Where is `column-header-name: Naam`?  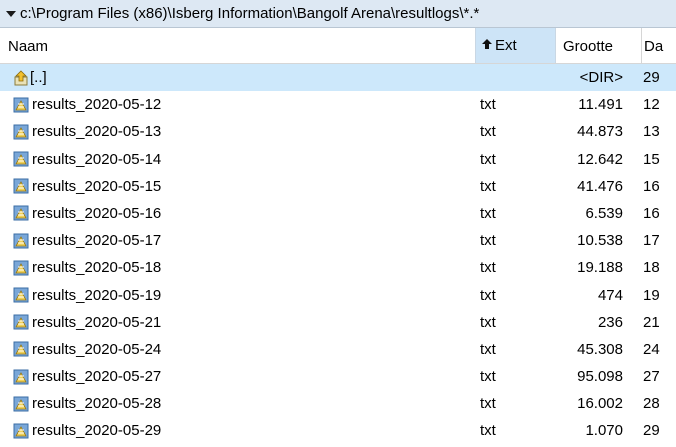 column-header-name: Naam is located at coordinates (28, 46).